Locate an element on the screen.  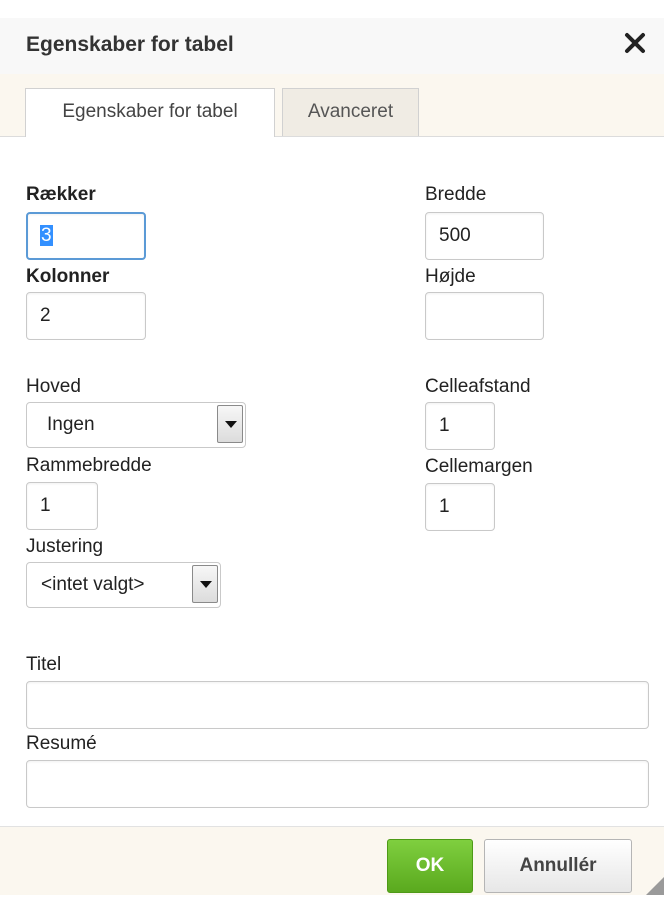
cellpadding-value: 1 is located at coordinates (444, 506).